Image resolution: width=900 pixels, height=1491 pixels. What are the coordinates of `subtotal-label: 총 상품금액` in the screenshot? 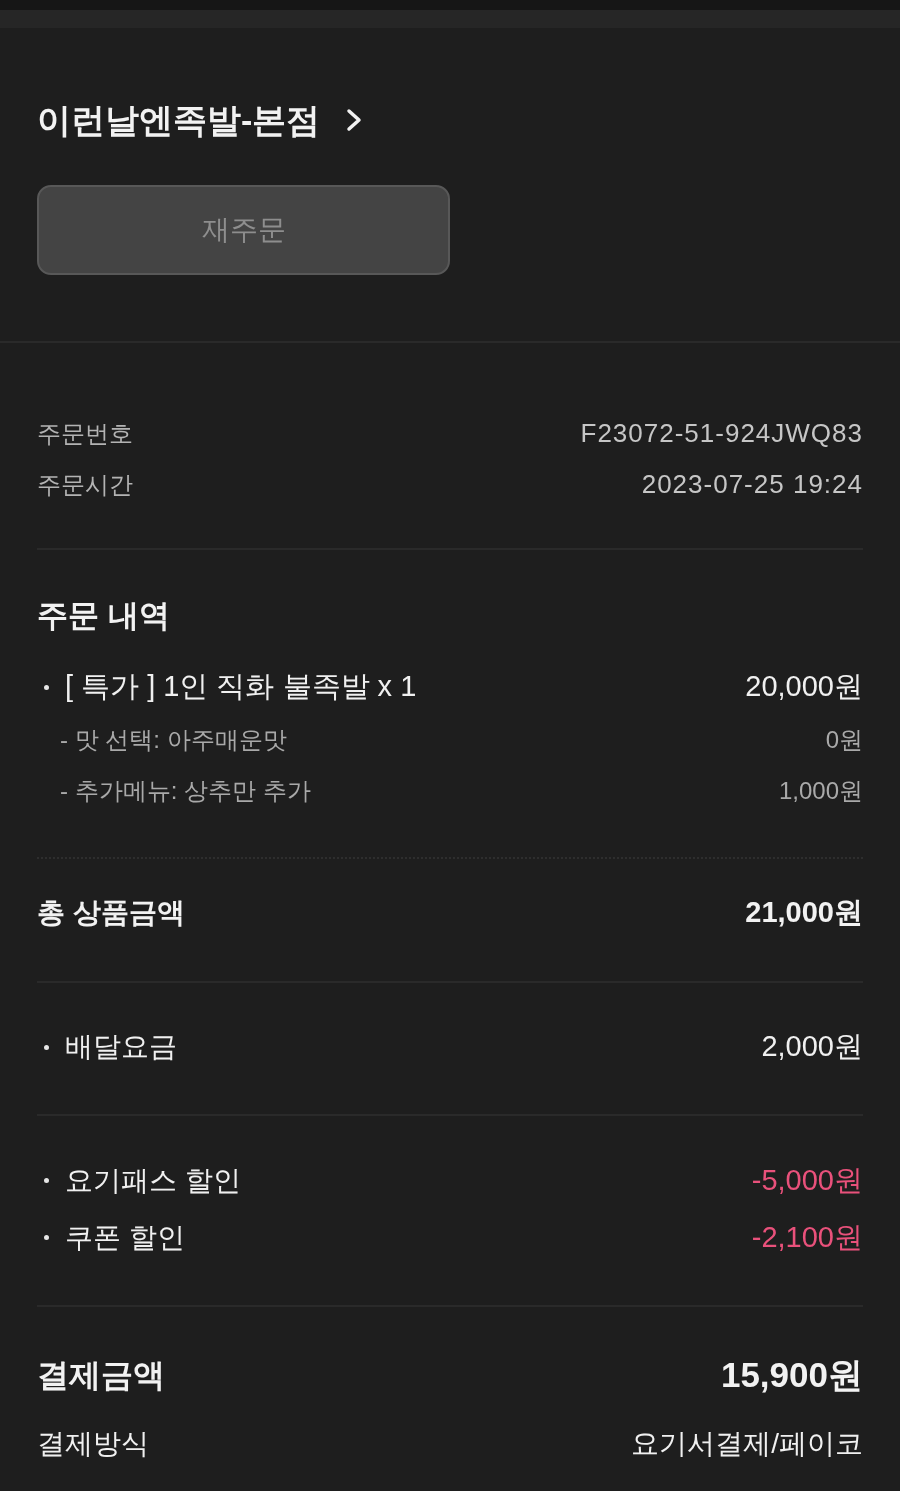 It's located at (111, 913).